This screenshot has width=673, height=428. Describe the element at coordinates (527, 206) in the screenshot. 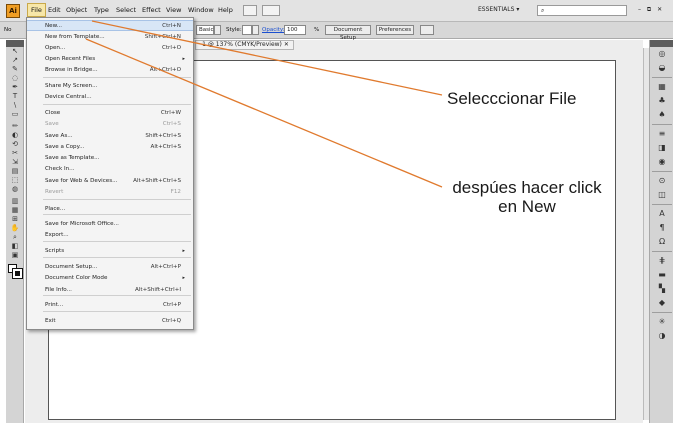

I see `annotation-click-new-line2: en New` at that location.